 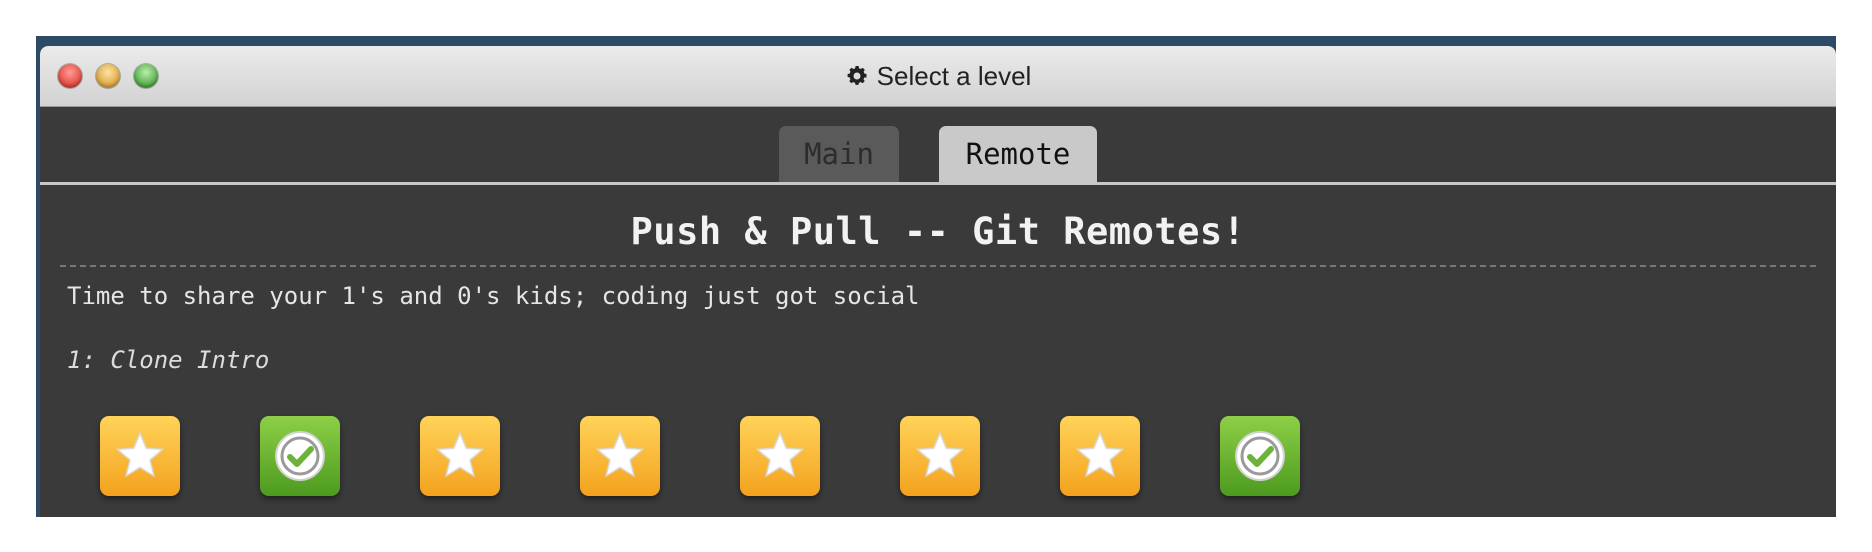 I want to click on dashed-divider, so click(x=938, y=266).